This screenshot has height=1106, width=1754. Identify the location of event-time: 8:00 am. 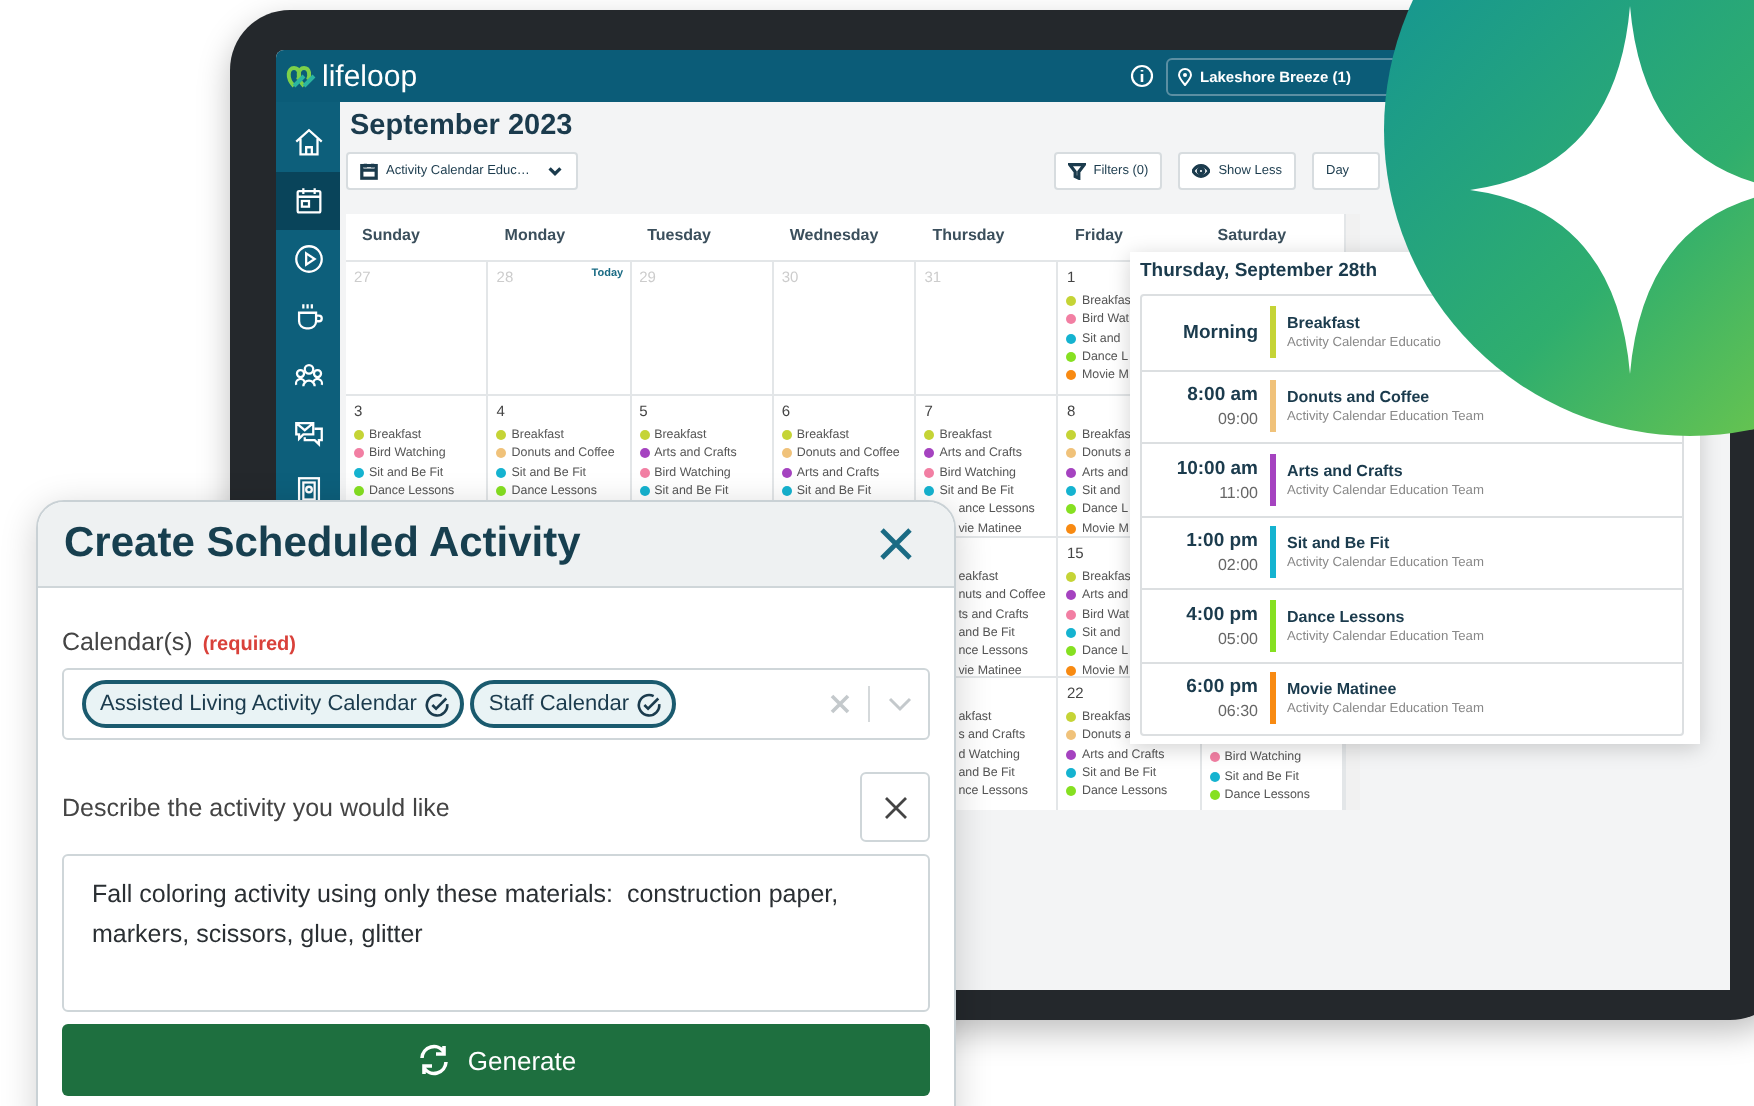
(1222, 395).